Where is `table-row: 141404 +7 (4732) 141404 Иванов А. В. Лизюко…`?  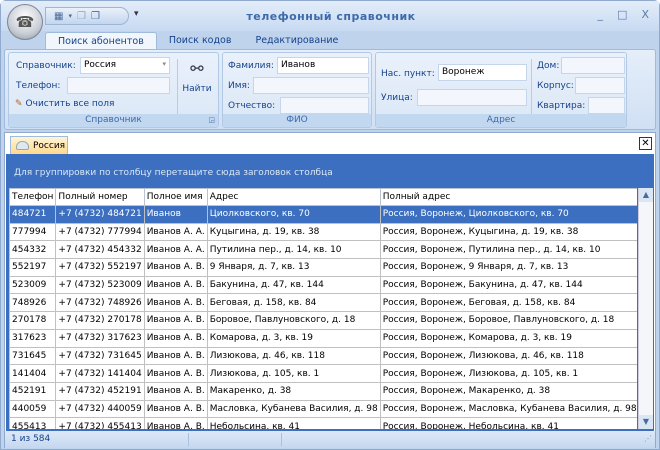 table-row: 141404 +7 (4732) 141404 Иванов А. В. Лизюко… is located at coordinates (323, 373).